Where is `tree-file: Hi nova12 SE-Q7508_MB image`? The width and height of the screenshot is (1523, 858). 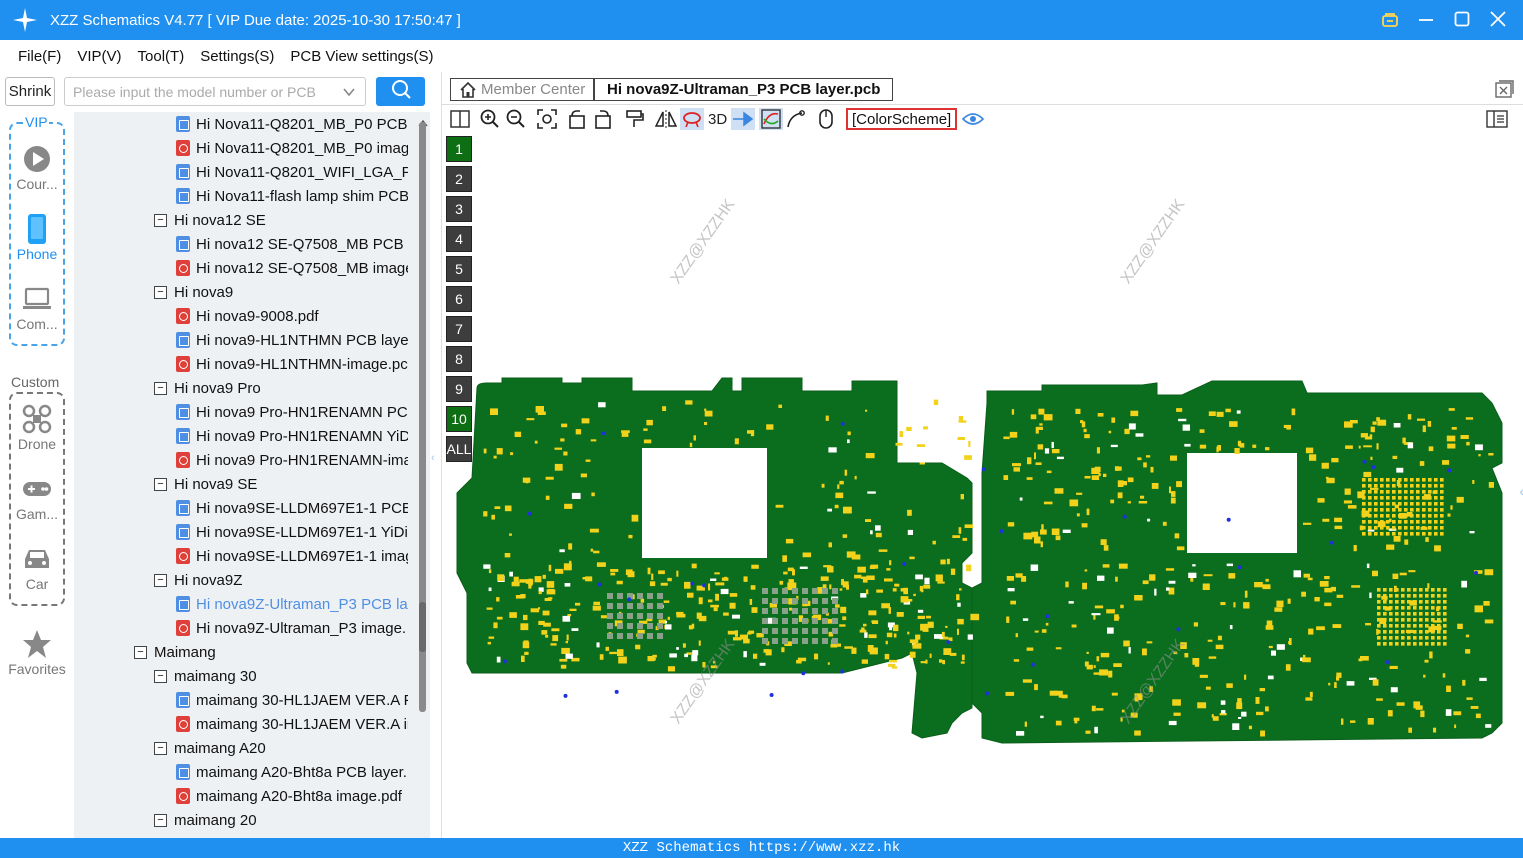 tree-file: Hi nova12 SE-Q7508_MB image is located at coordinates (295, 268).